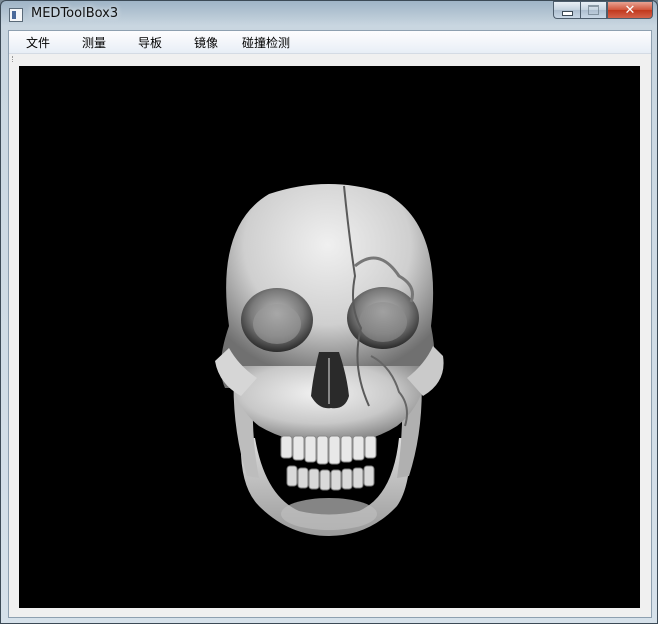  I want to click on window-title: MEDToolBox3, so click(75, 13).